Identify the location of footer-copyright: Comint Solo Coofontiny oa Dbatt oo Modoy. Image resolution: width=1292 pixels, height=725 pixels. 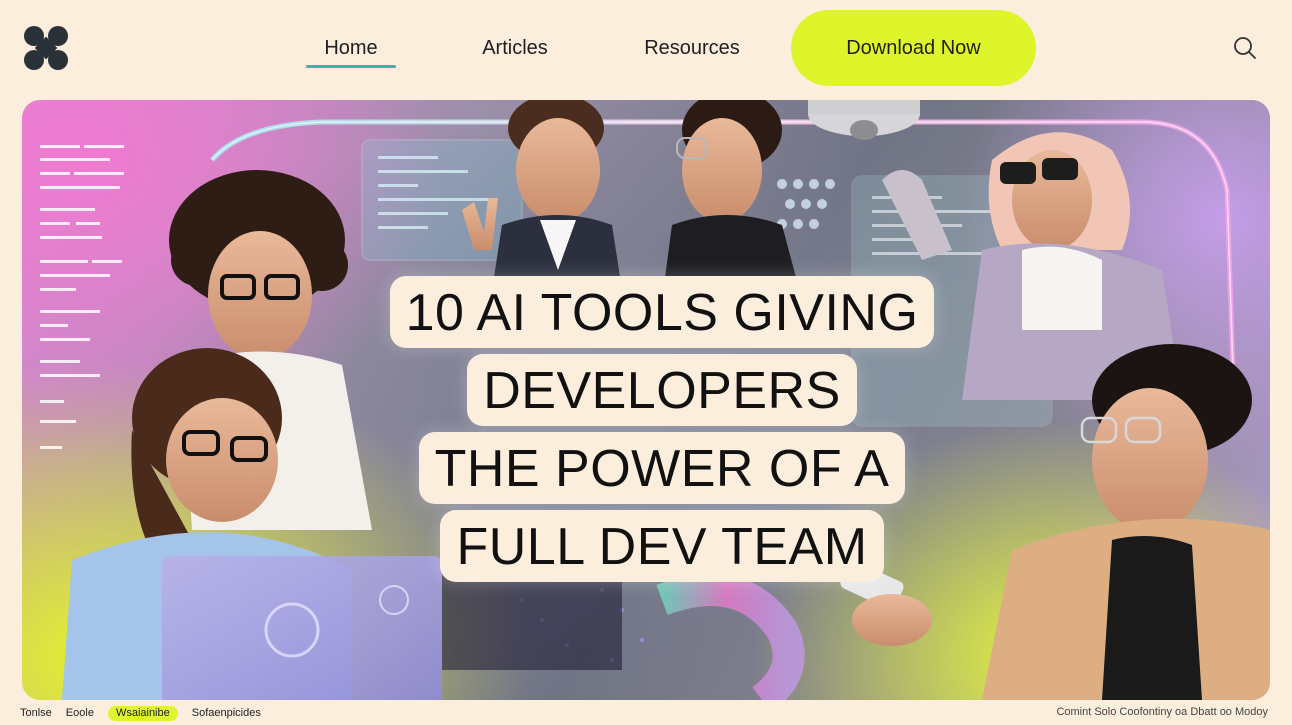
(1162, 712).